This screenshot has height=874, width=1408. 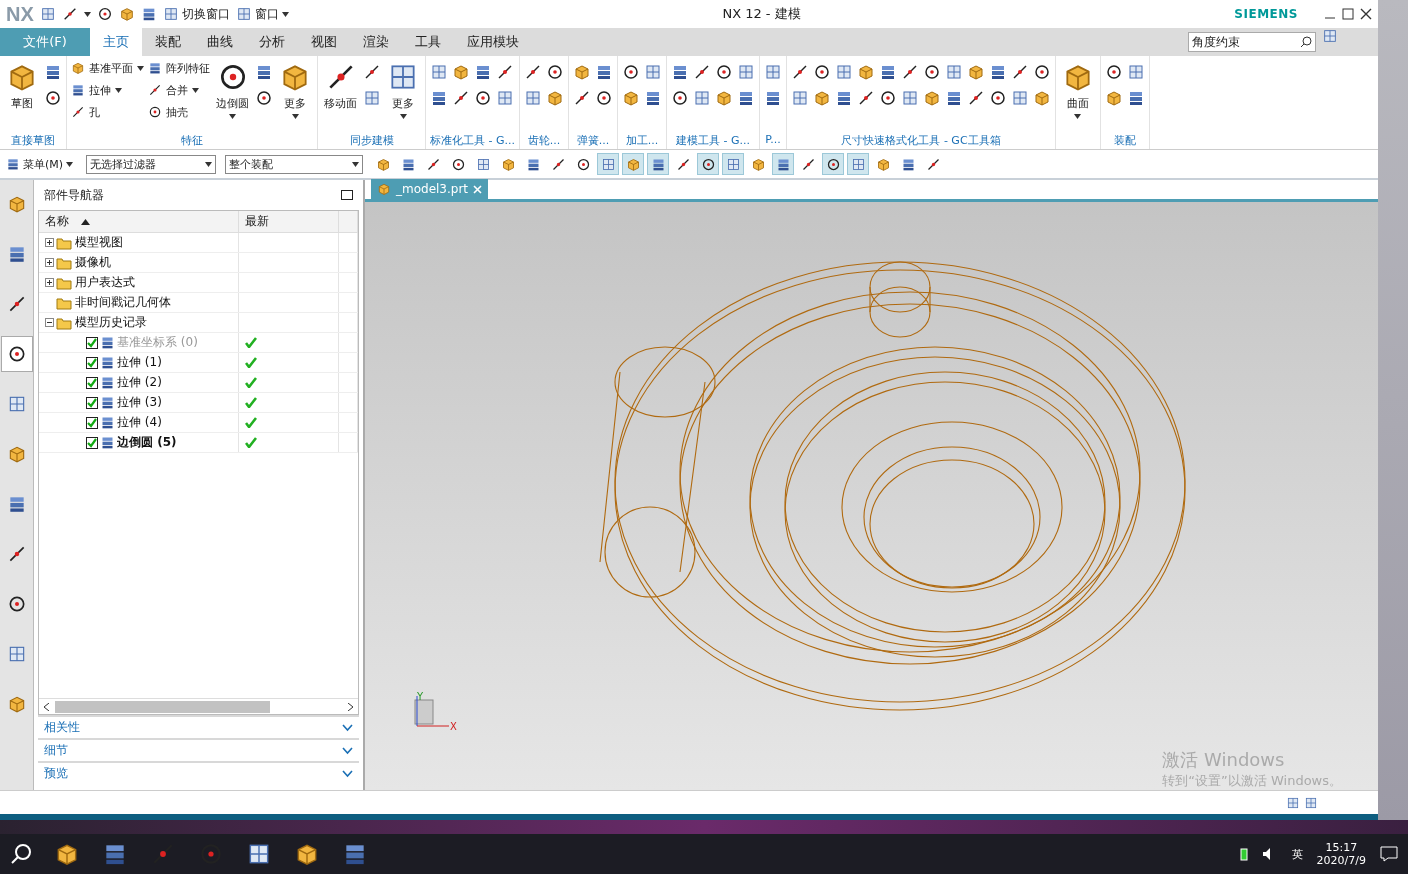 I want to click on collapsible-panel: 细节, so click(x=198, y=749).